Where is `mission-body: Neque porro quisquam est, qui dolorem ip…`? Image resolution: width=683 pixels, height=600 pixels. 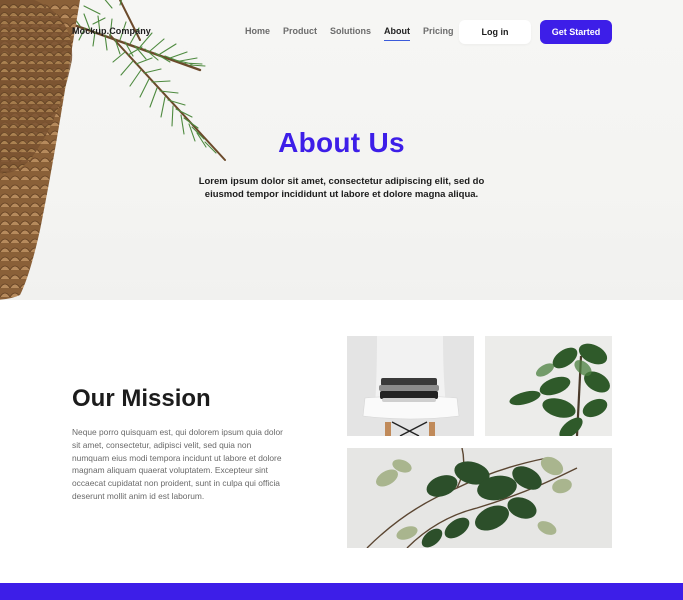
mission-body: Neque porro quisquam est, qui dolorem ip… is located at coordinates (177, 464).